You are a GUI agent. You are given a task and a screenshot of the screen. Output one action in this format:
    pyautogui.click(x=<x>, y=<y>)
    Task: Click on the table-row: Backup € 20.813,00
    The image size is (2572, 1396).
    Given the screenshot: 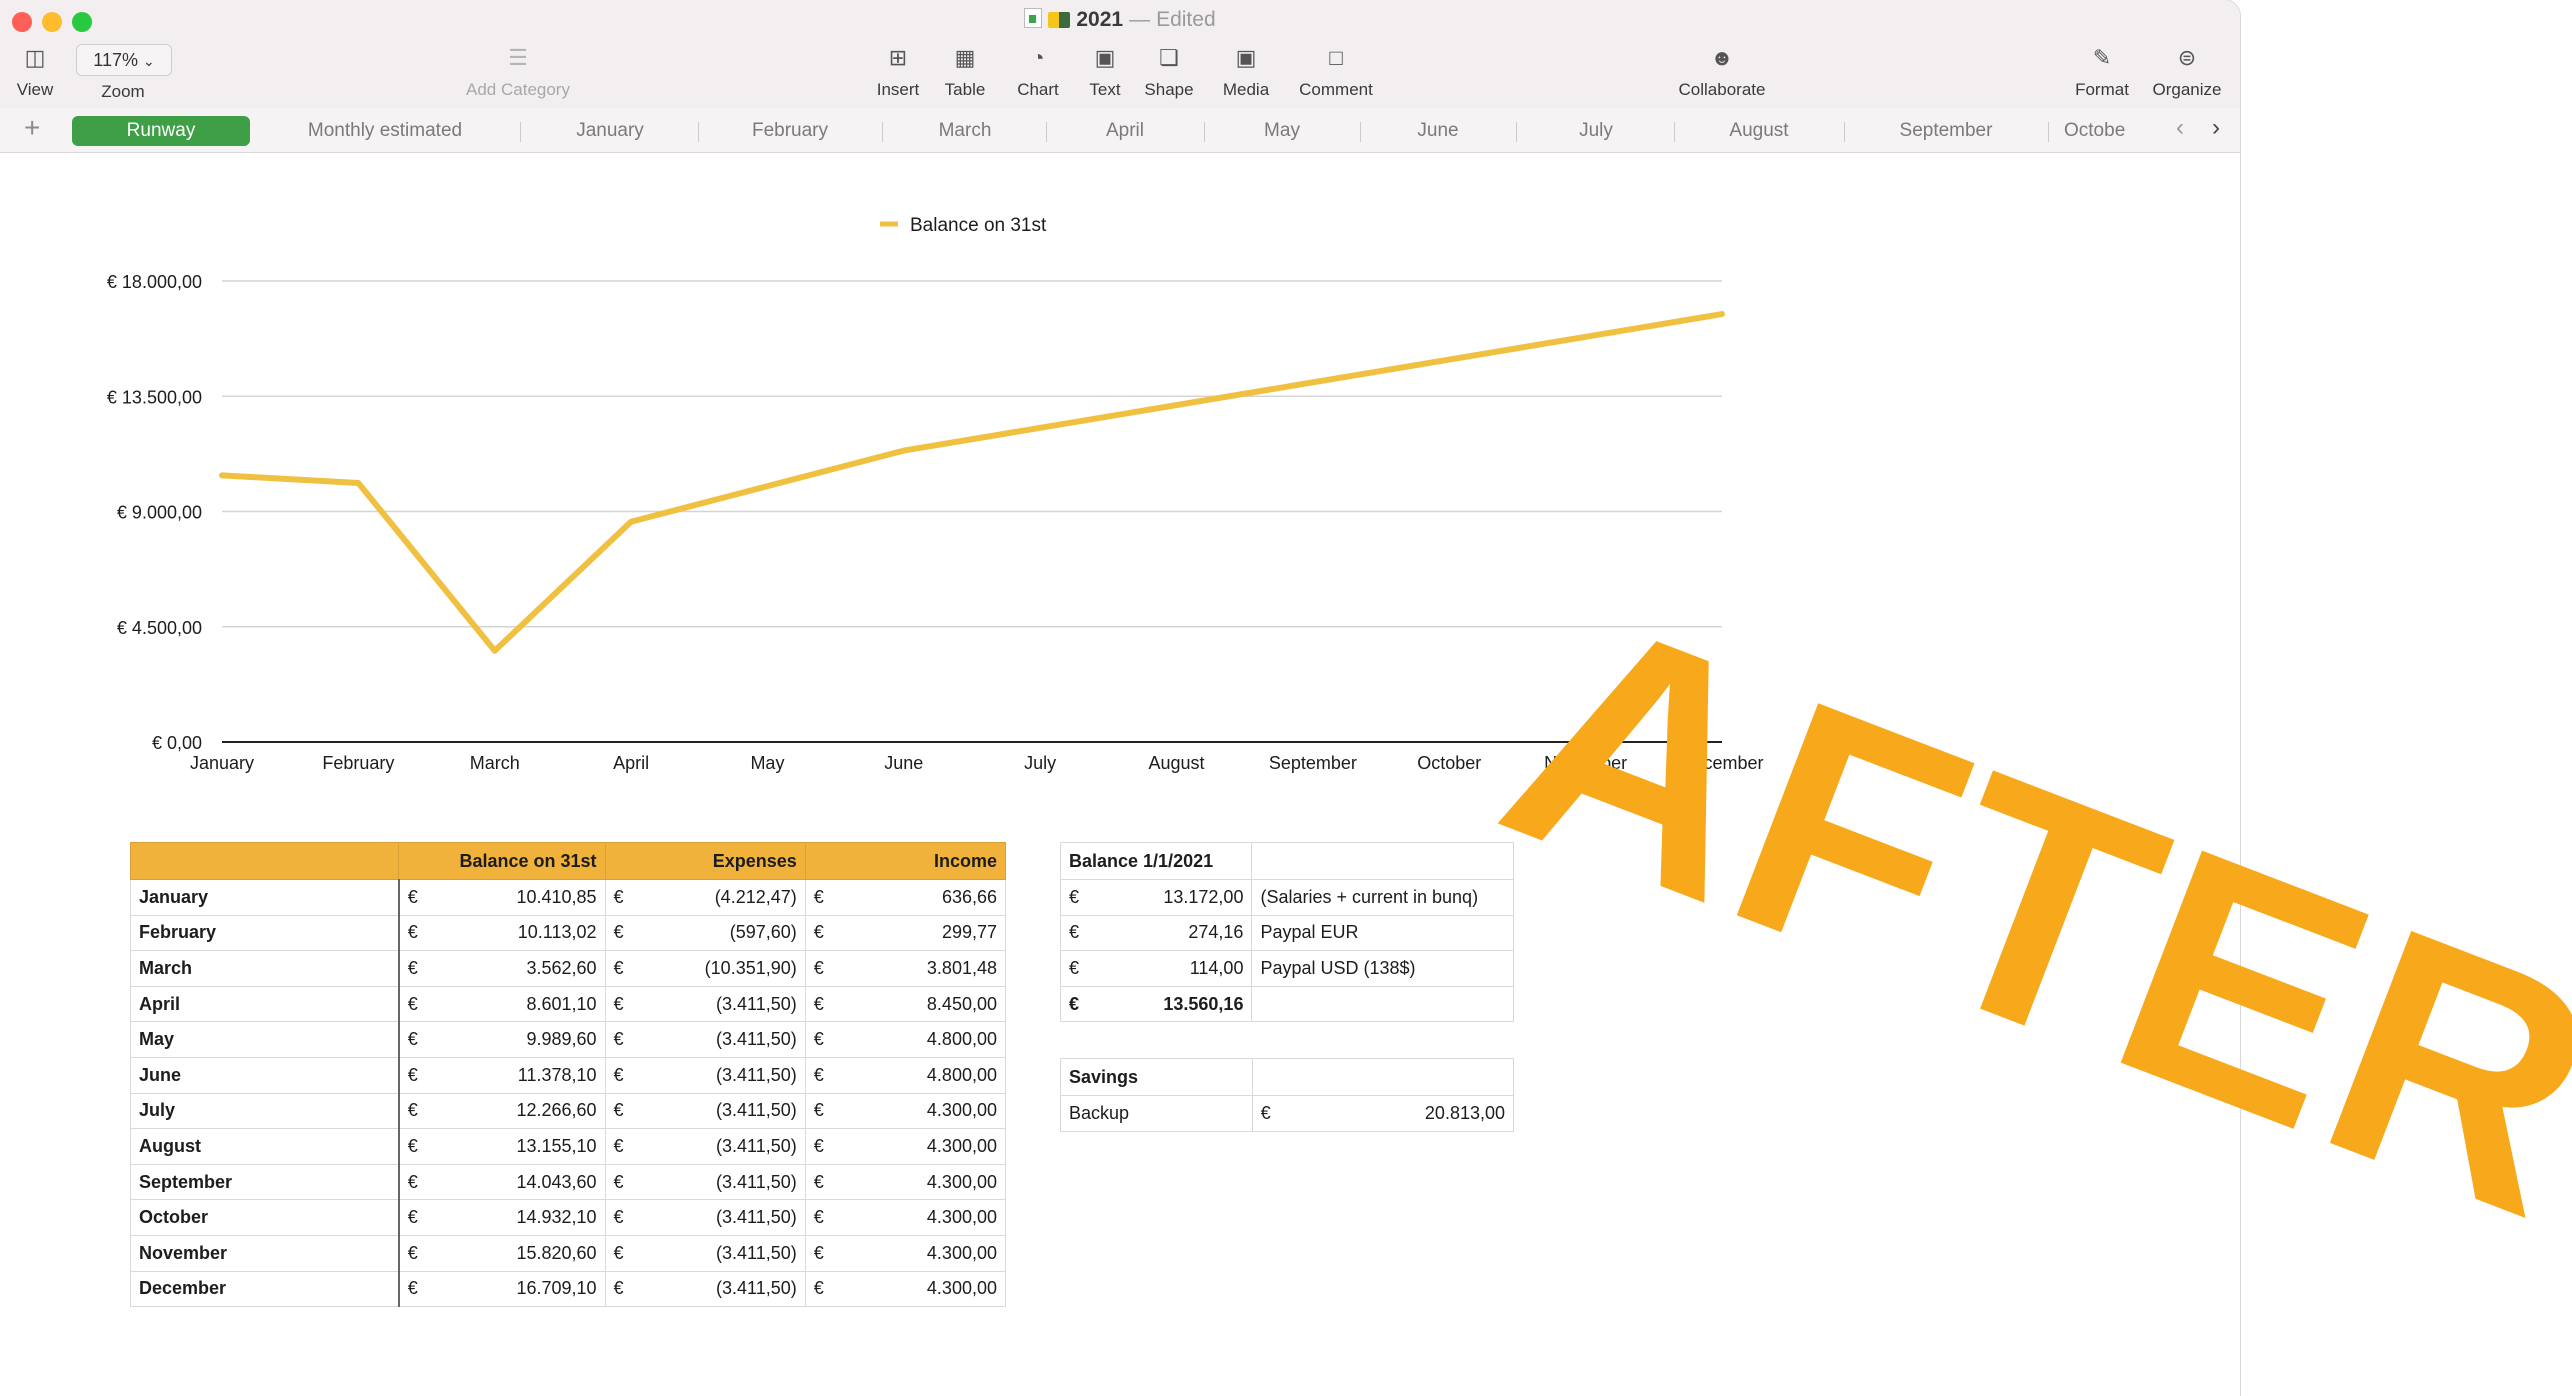 What is the action you would take?
    pyautogui.click(x=1287, y=1113)
    